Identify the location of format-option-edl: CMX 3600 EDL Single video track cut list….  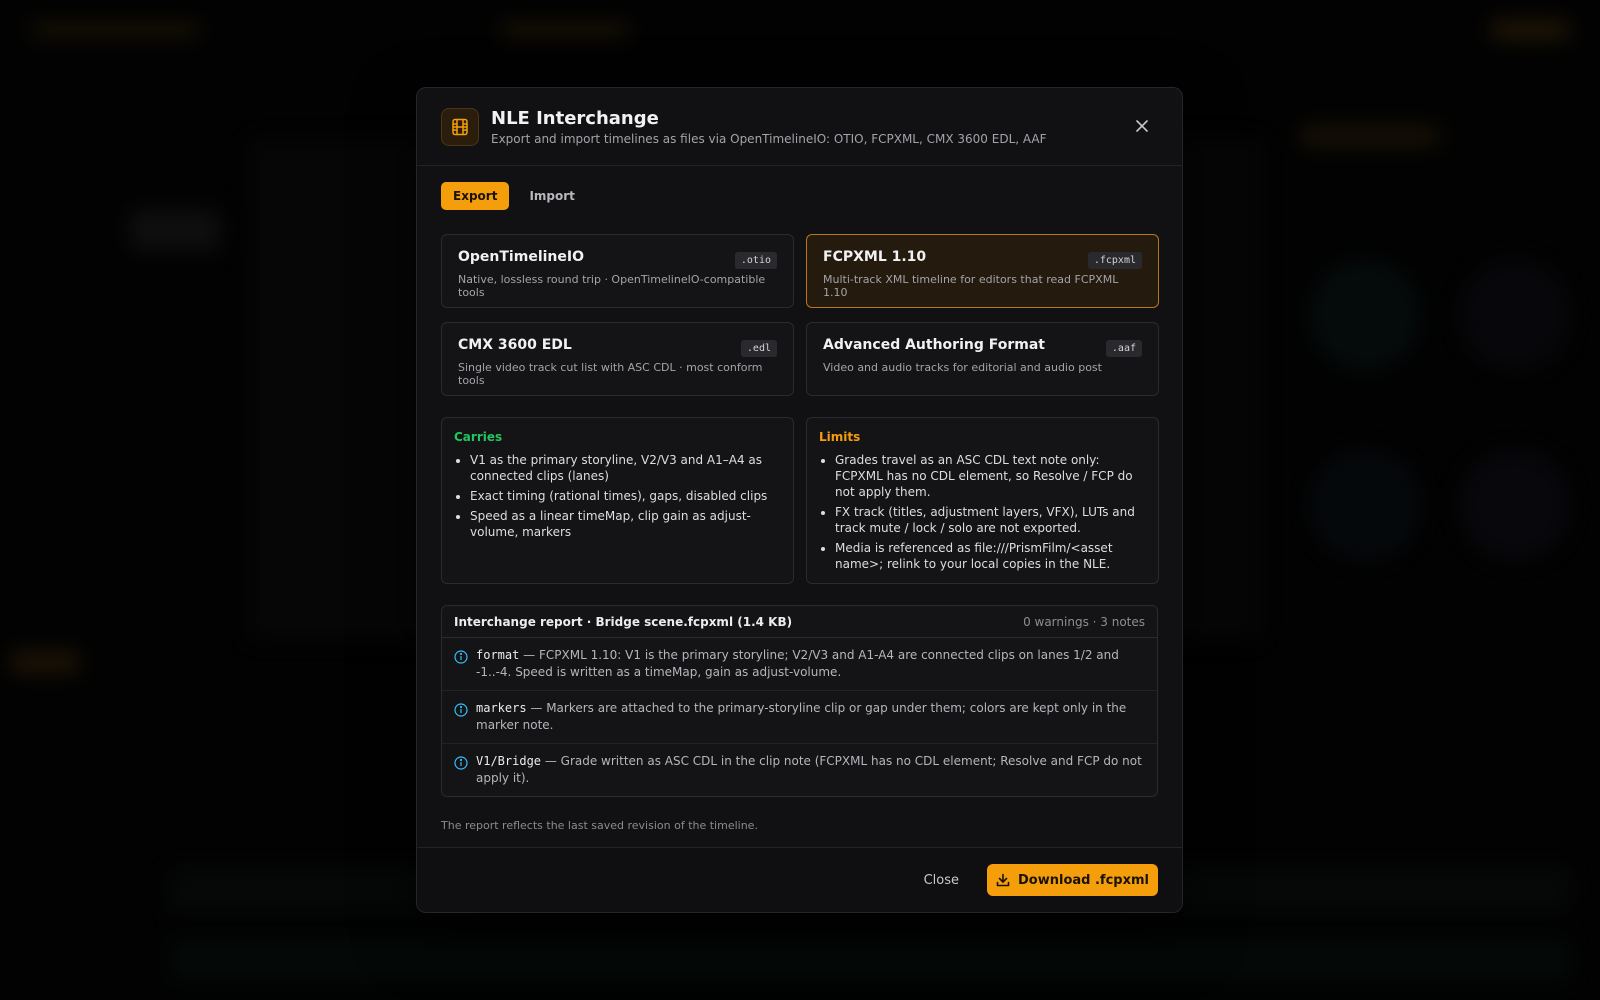
(617, 359).